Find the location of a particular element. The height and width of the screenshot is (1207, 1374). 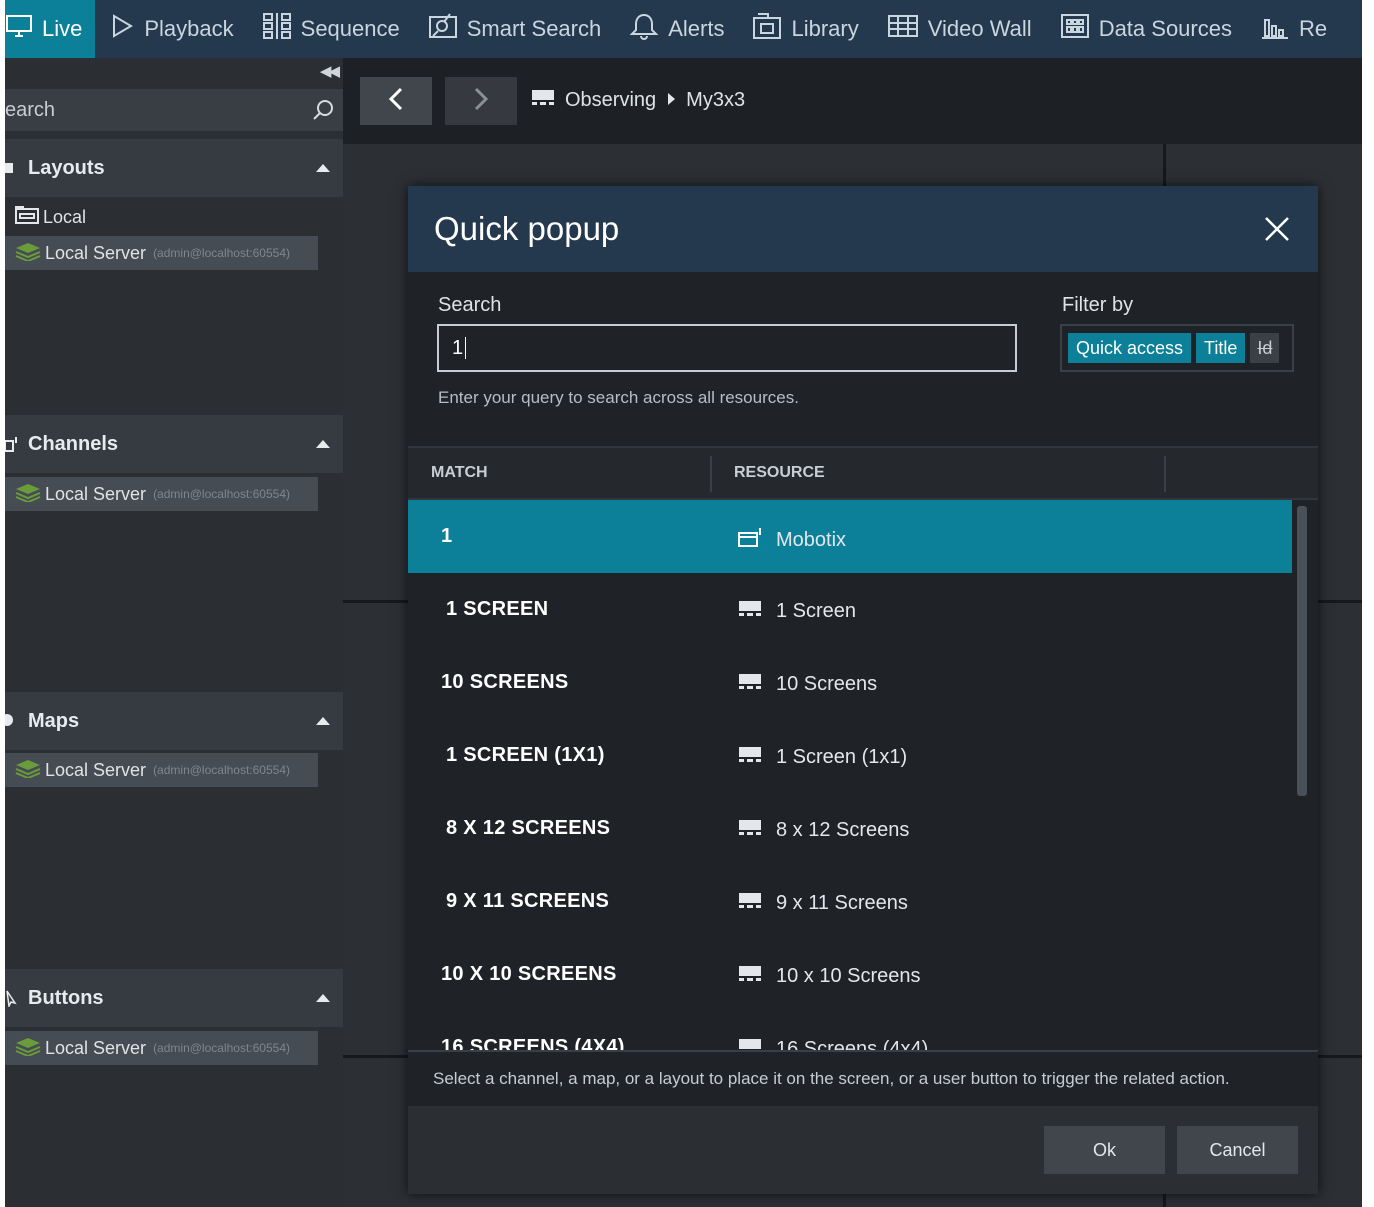

results-scrollbar is located at coordinates (1302, 651).